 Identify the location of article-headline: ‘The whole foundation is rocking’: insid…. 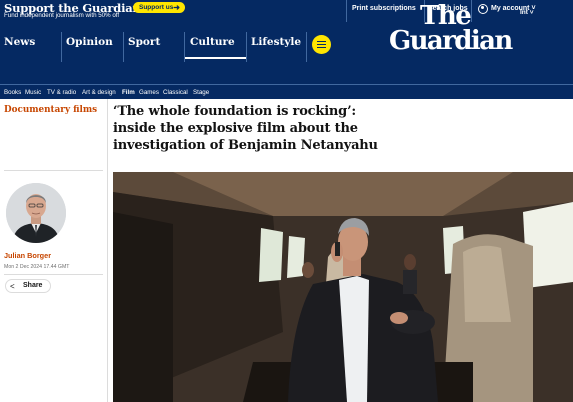
(343, 128).